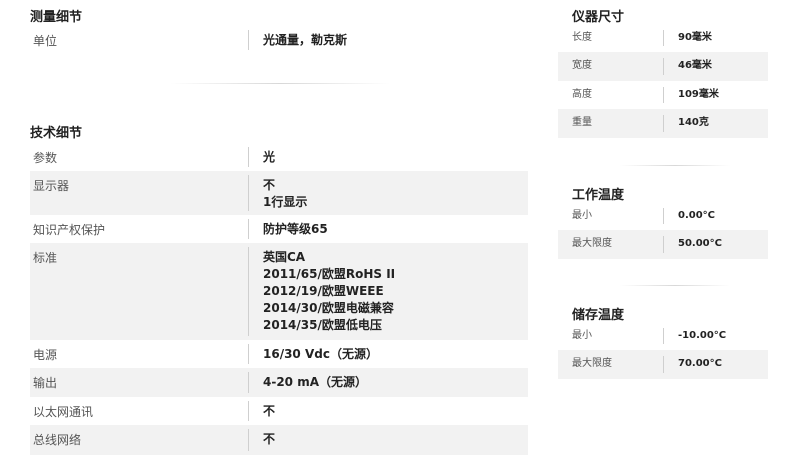 Image resolution: width=800 pixels, height=457 pixels. What do you see at coordinates (663, 336) in the screenshot?
I see `storage-temp-row-min: 最小 -10.00°C` at bounding box center [663, 336].